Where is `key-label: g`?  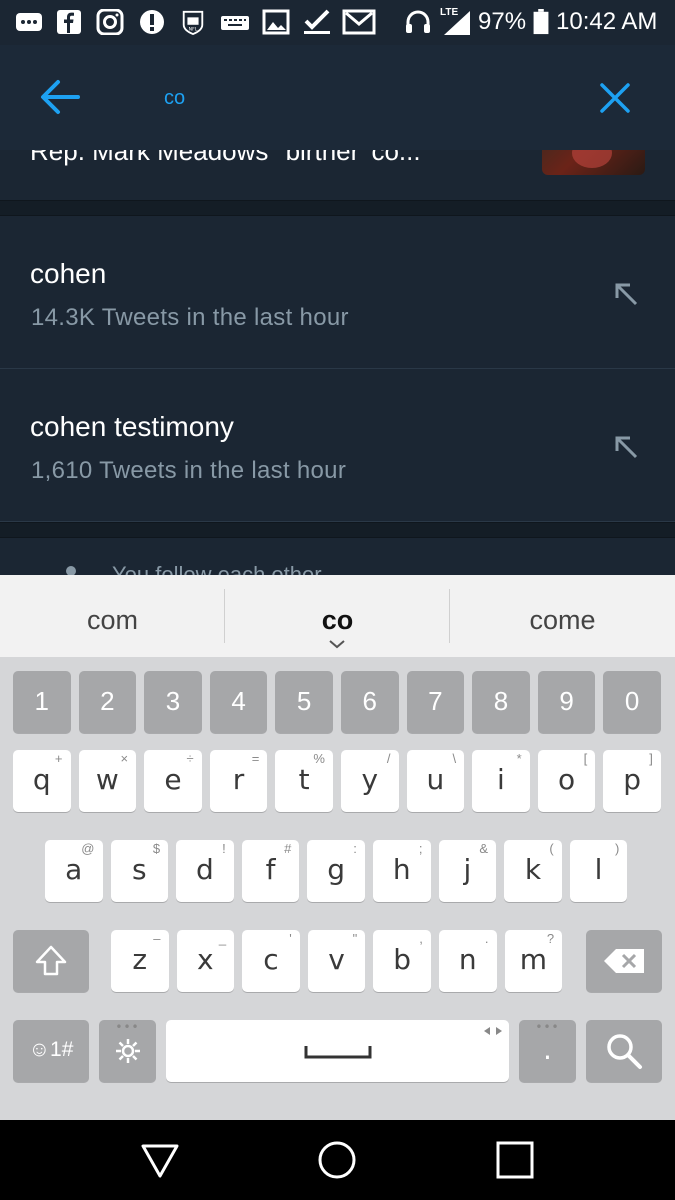 key-label: g is located at coordinates (336, 869).